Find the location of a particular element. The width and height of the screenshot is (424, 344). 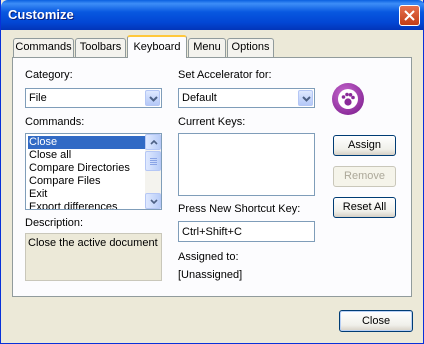

description-box: Close the active document is located at coordinates (93, 257).